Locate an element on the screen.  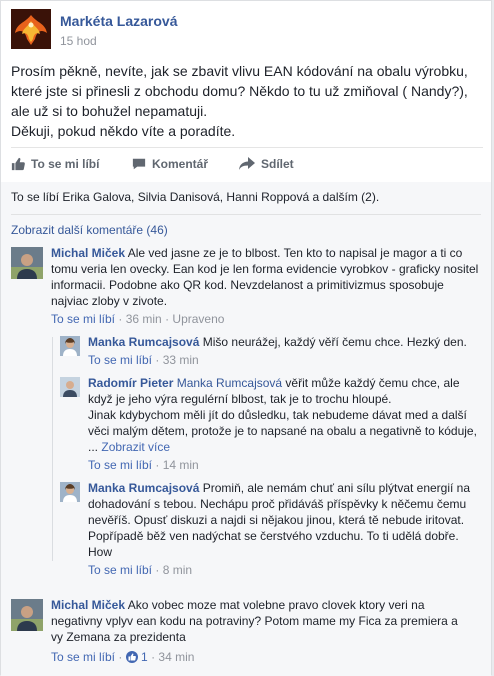
comment-button: Komentář is located at coordinates (170, 164).